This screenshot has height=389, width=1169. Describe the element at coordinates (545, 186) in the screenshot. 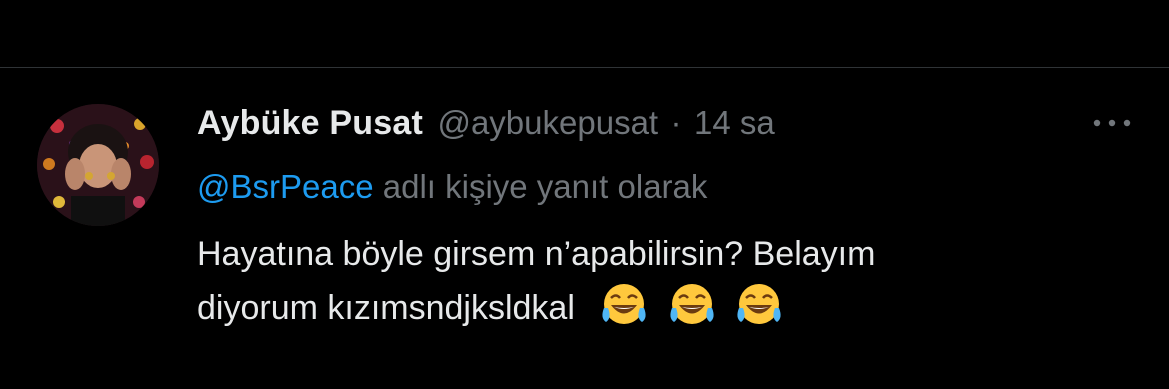

I see `reply-context-label: adlı kişiye yanıt olarak` at that location.